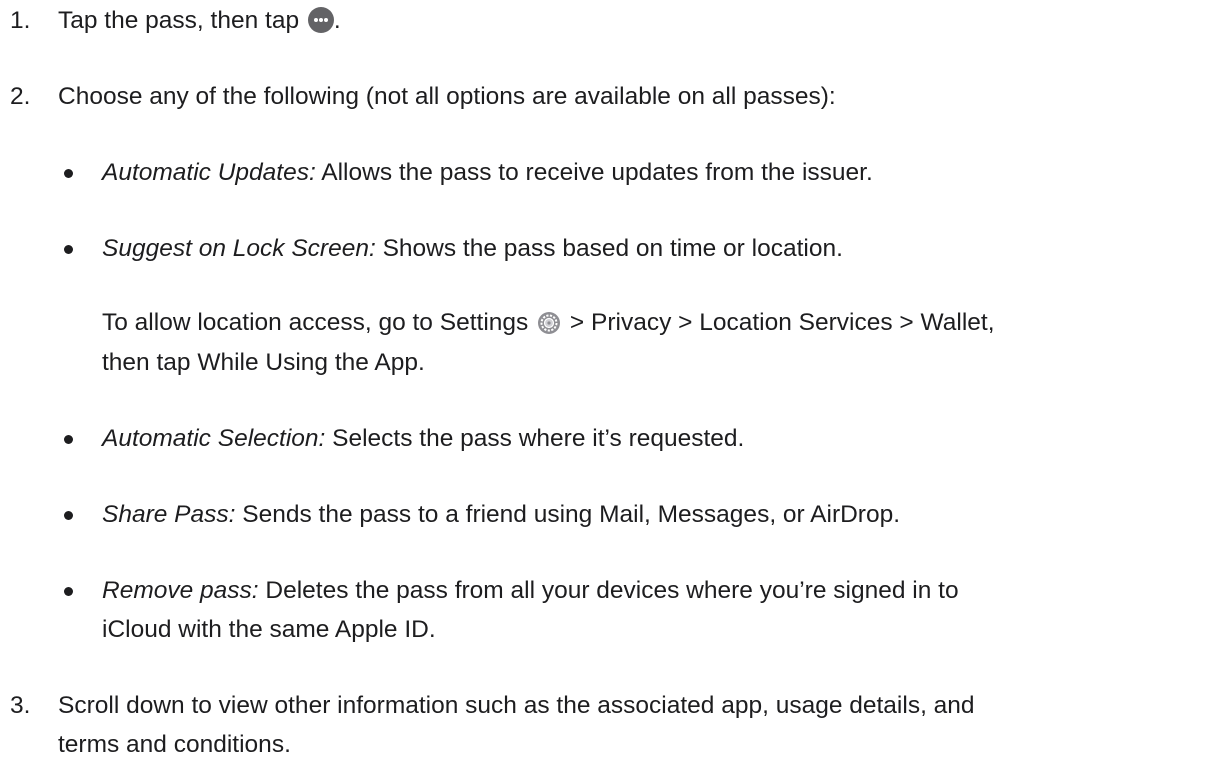  What do you see at coordinates (180, 590) in the screenshot?
I see `option-term: Remove pass:` at bounding box center [180, 590].